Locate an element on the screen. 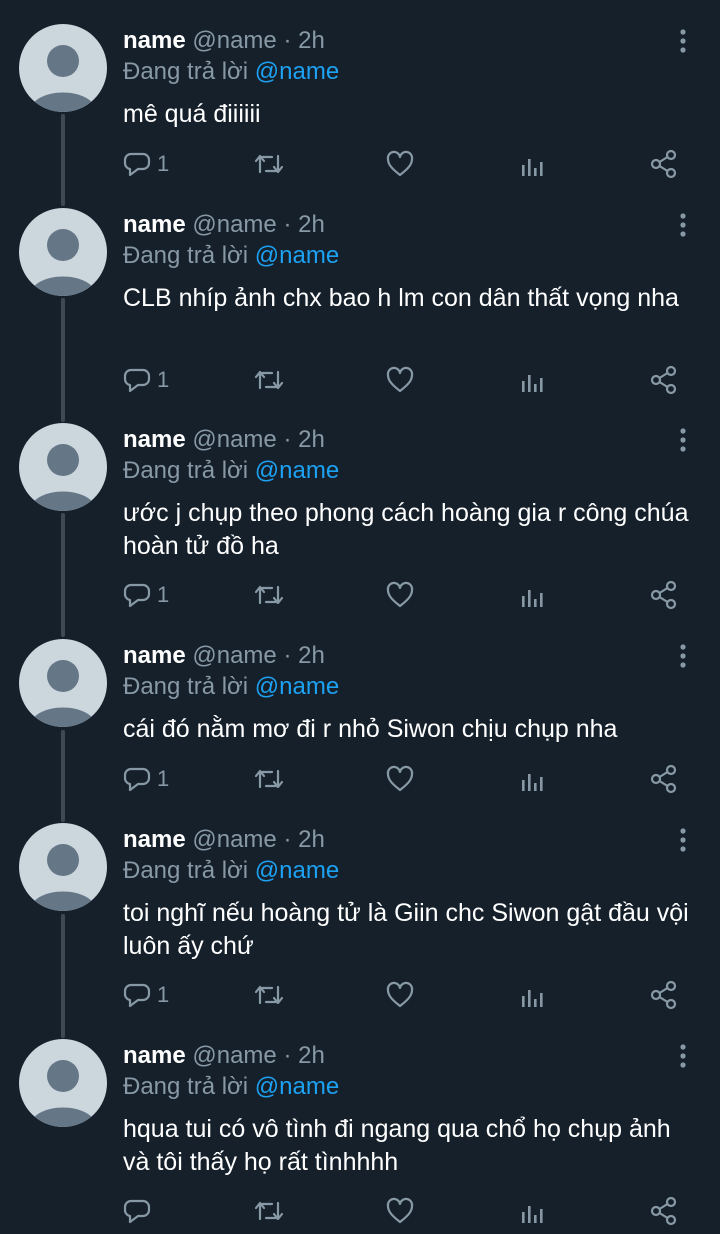  reply-button is located at coordinates (140, 1211).